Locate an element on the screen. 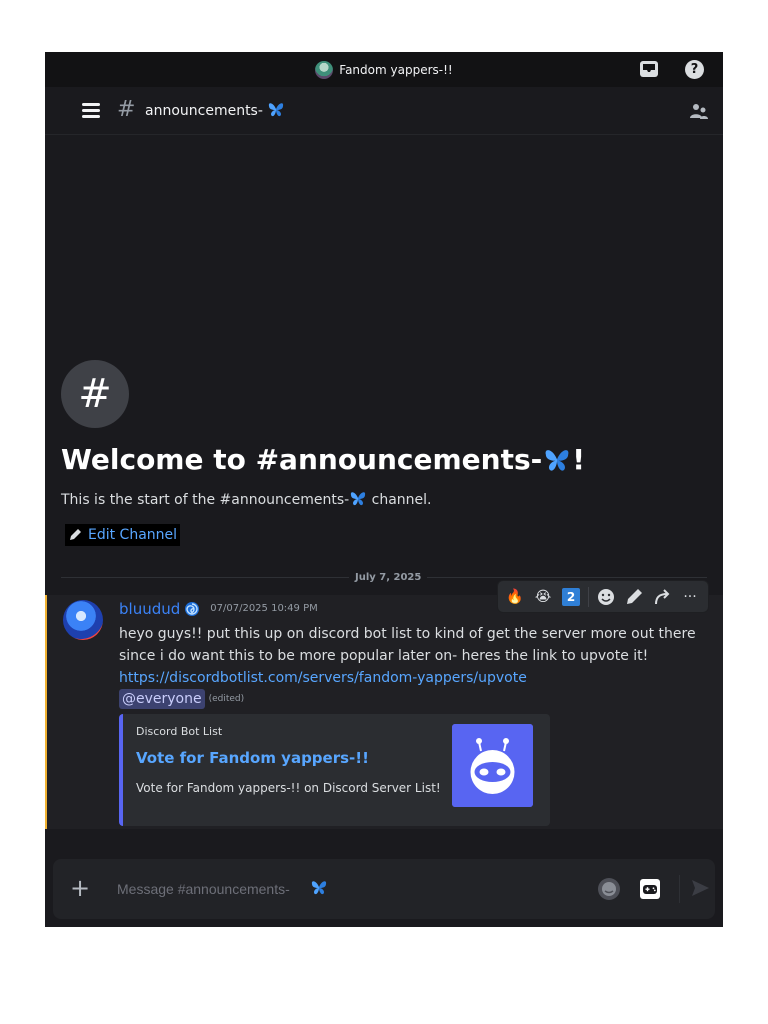  gift-game-icon is located at coordinates (650, 889).